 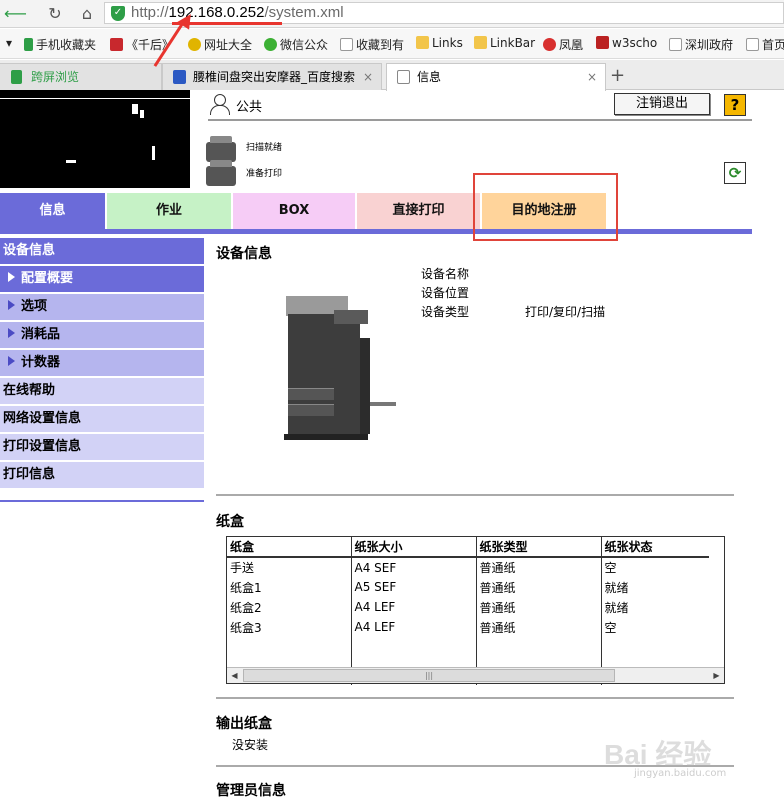 I want to click on reload-icon: ↻, so click(x=55, y=14).